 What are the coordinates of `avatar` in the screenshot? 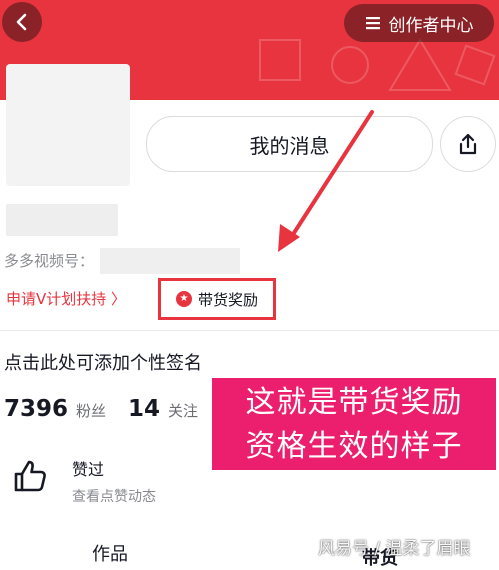 It's located at (68, 125).